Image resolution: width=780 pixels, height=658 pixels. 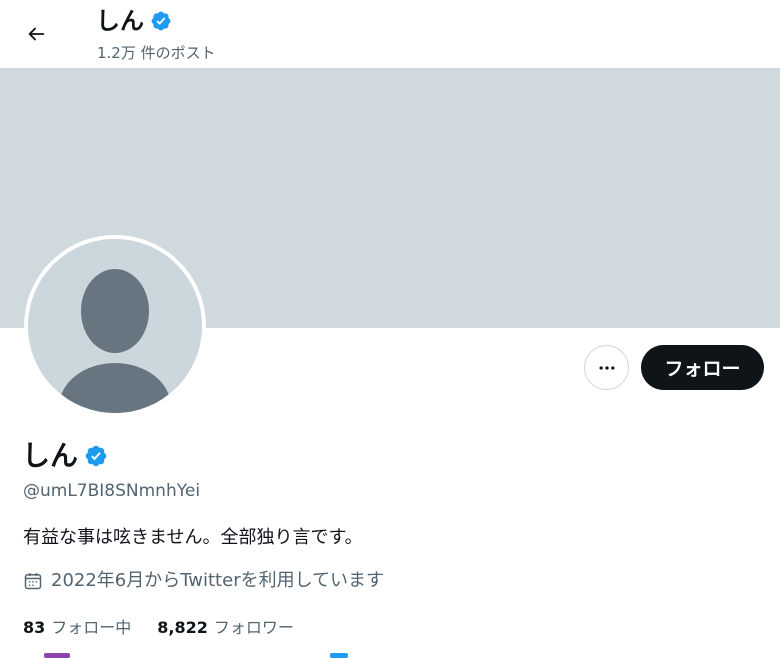 I want to click on more-button, so click(x=606, y=367).